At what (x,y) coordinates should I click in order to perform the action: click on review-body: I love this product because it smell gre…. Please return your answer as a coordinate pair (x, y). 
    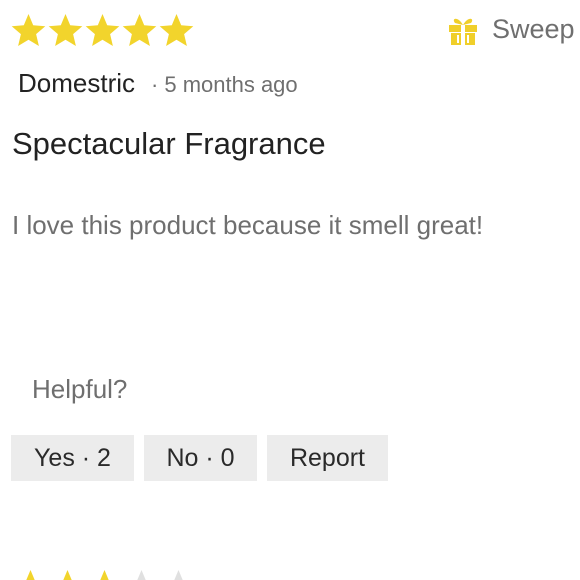
    Looking at the image, I should click on (248, 225).